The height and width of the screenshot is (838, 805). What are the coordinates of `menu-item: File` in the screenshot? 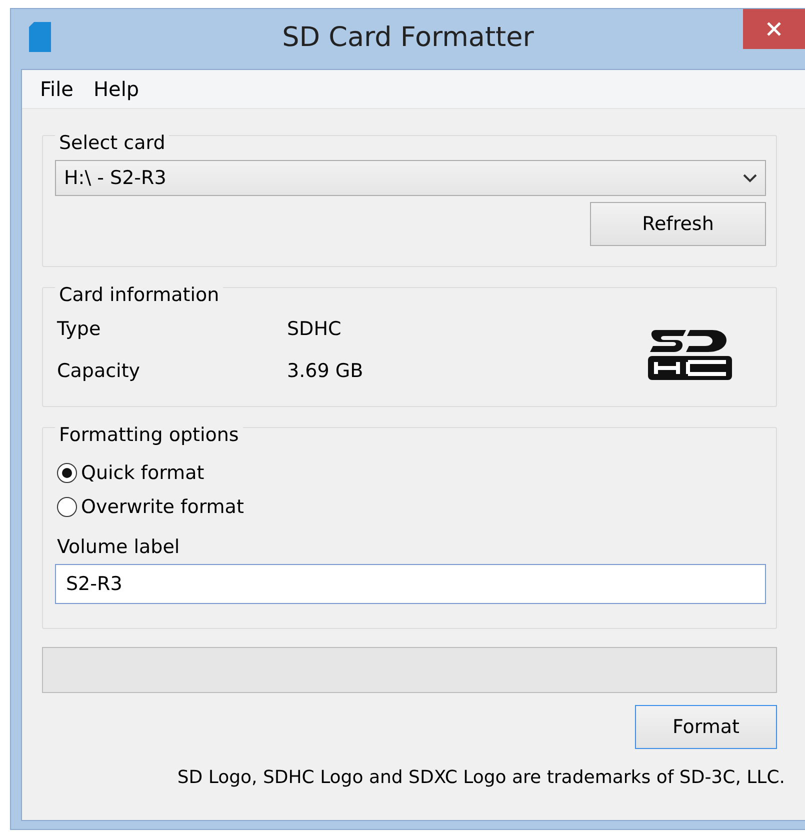 It's located at (57, 89).